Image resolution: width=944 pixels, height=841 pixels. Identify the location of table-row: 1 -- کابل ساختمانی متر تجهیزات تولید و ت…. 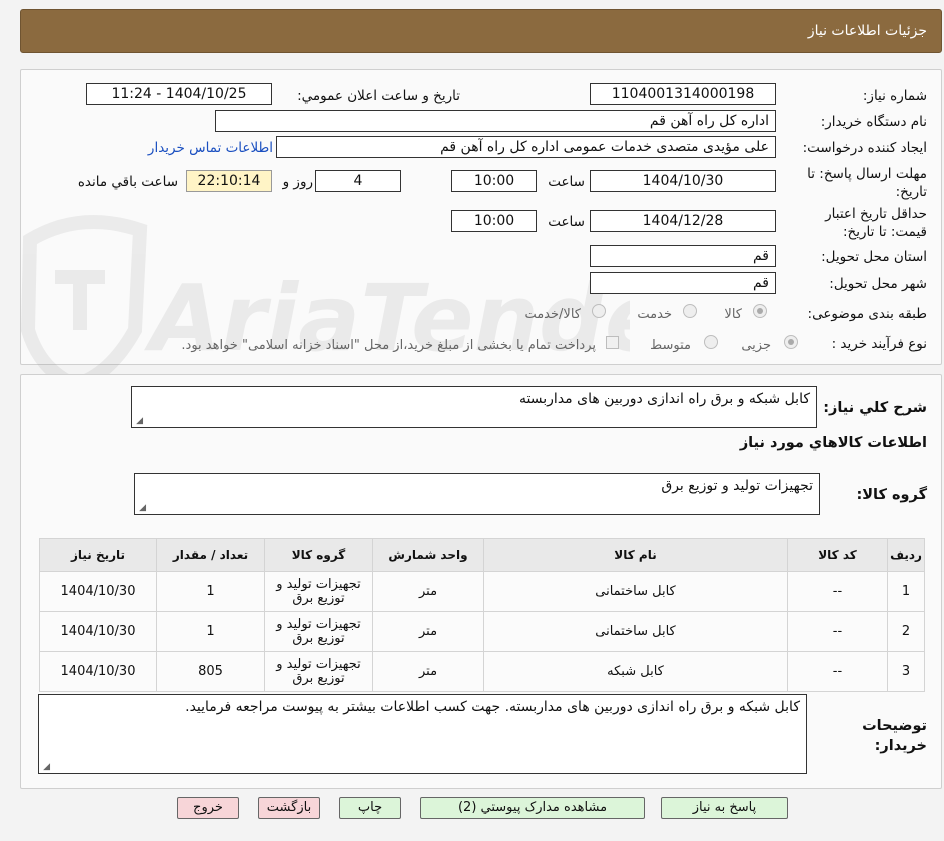
(482, 591).